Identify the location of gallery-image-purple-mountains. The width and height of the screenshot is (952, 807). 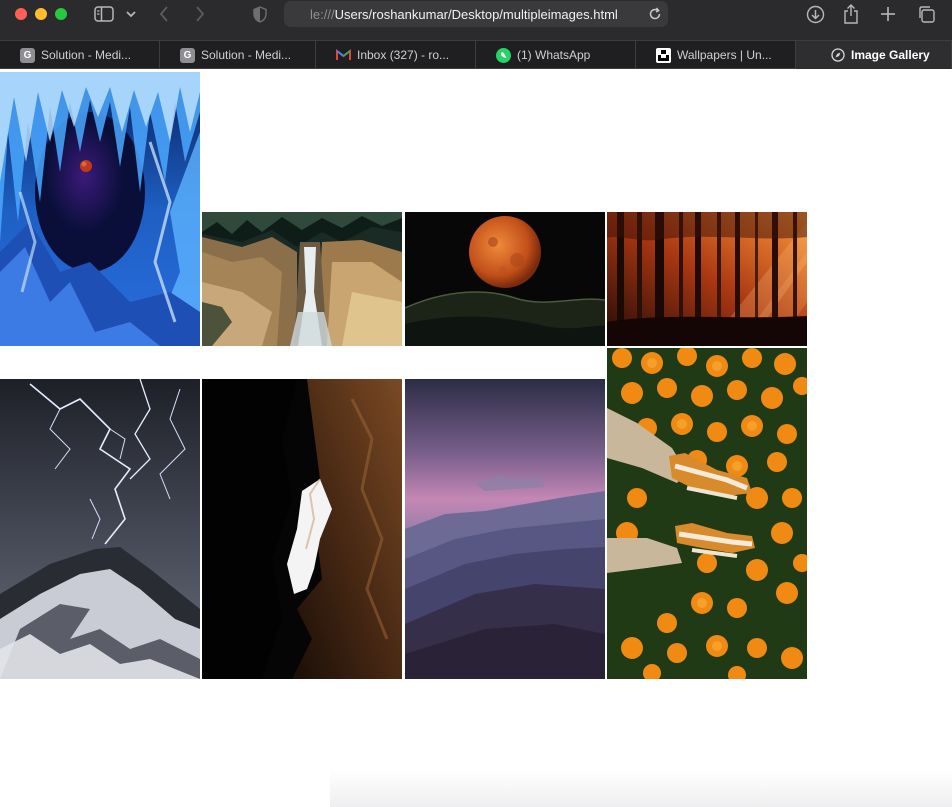
(505, 529).